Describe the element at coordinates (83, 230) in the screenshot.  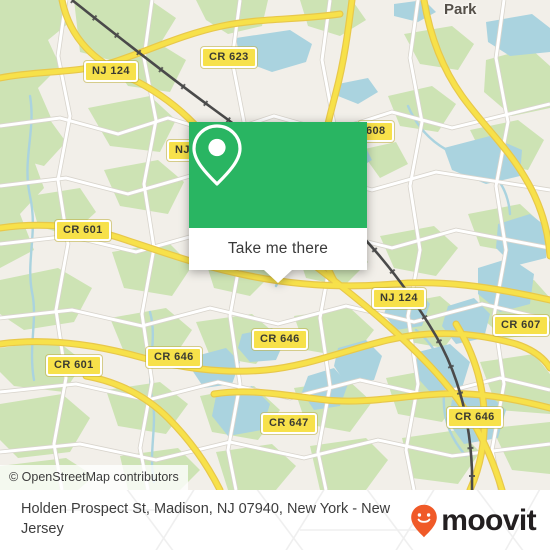
I see `road-shield-cr-601-w: CR 601` at that location.